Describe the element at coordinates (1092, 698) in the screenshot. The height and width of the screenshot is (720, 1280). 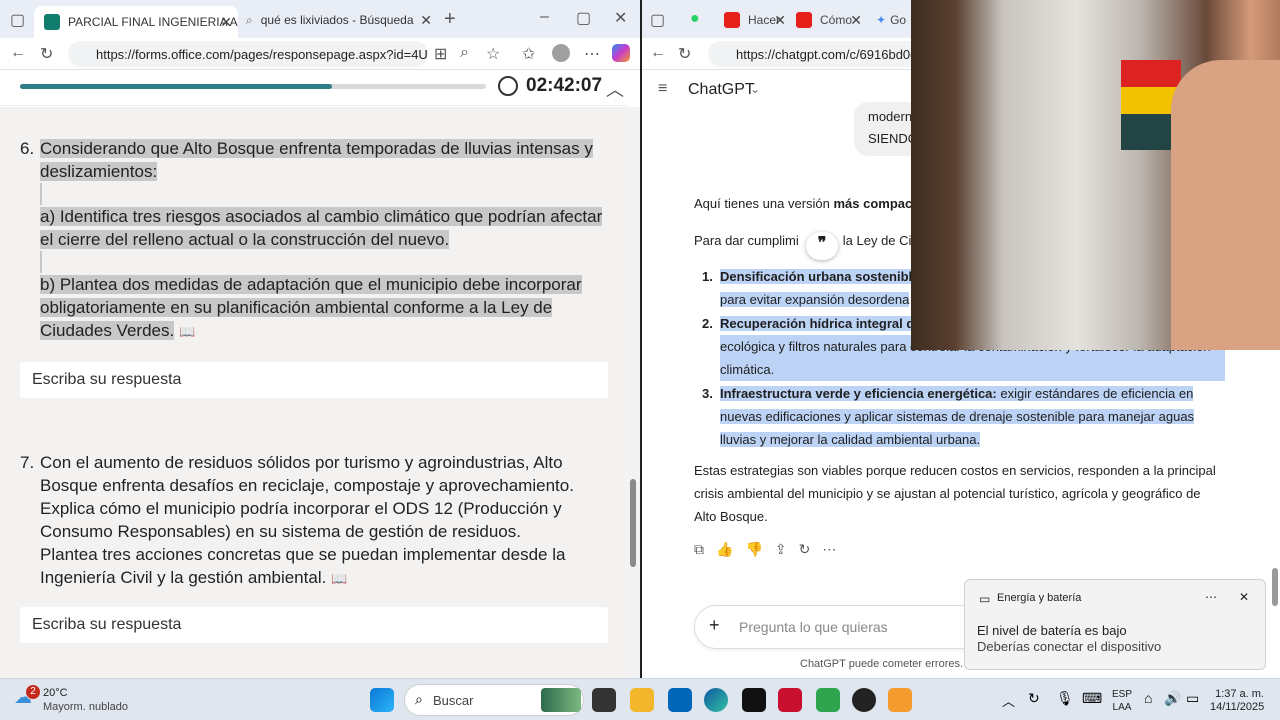
I see `tray-app-icon: ⌨` at that location.